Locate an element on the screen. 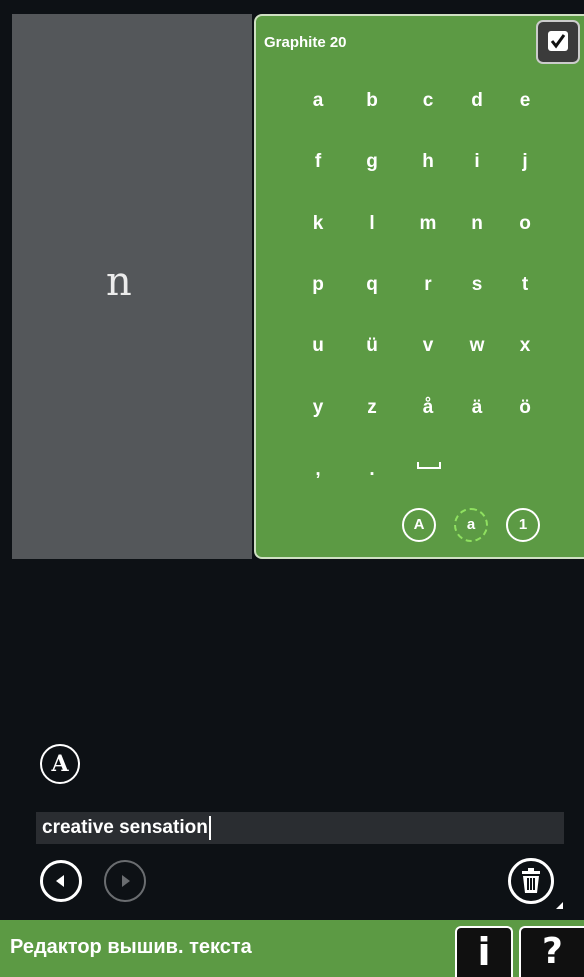 The width and height of the screenshot is (584, 977). corner-indicator is located at coordinates (559, 905).